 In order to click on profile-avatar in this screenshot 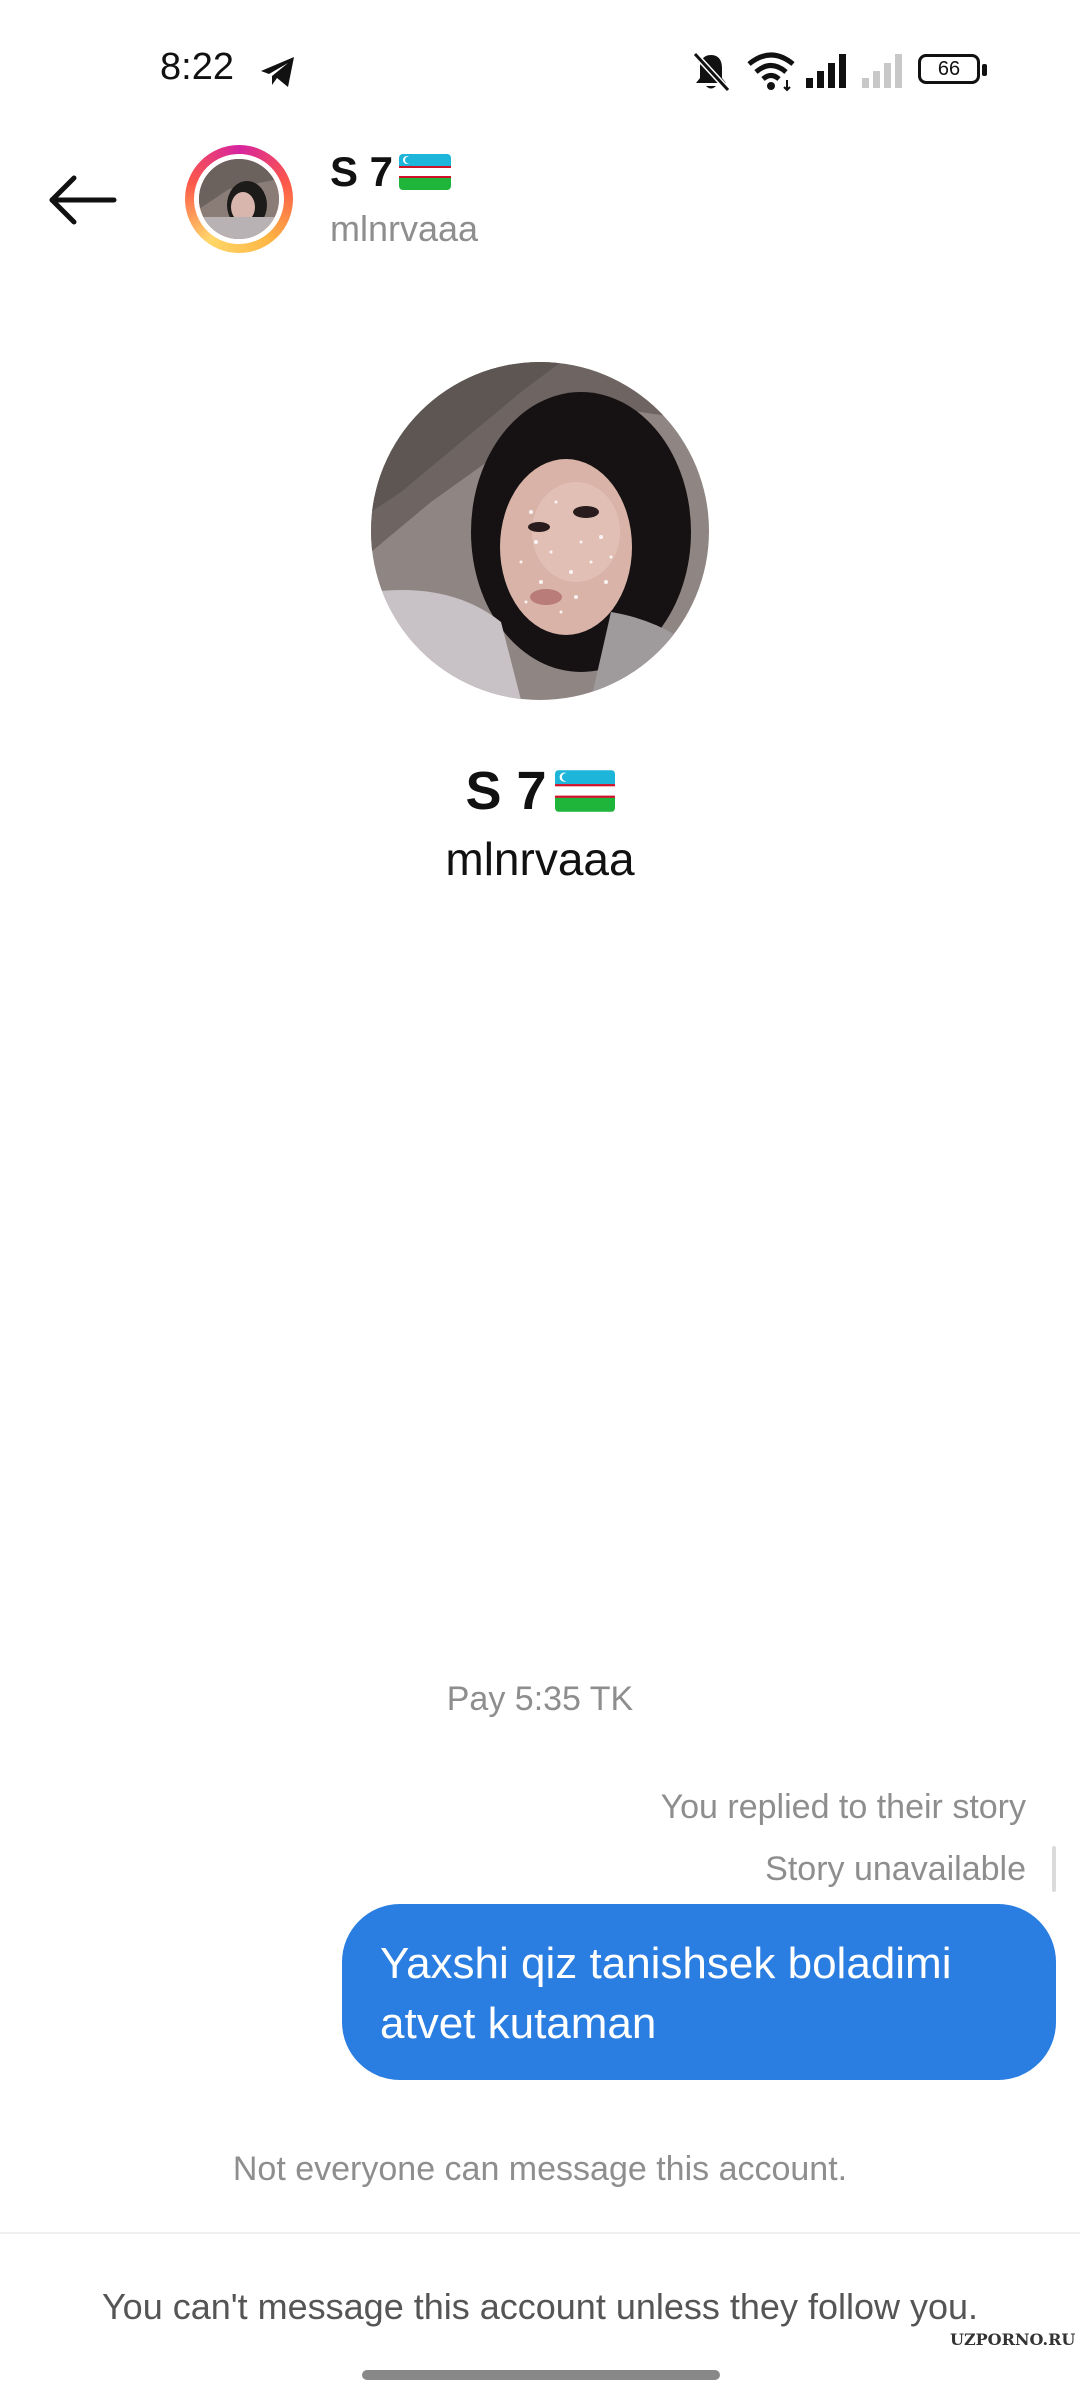, I will do `click(540, 531)`.